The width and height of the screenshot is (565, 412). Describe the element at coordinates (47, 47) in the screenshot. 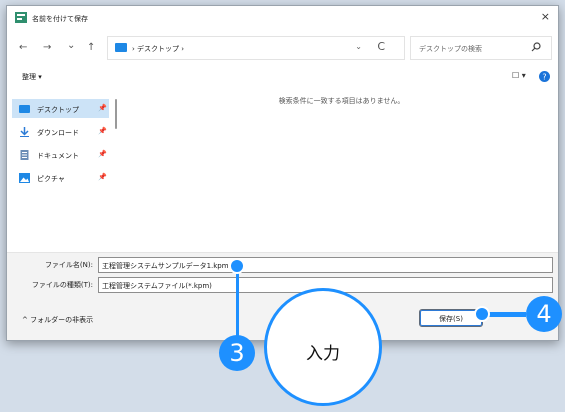

I see `forward-button: →` at that location.